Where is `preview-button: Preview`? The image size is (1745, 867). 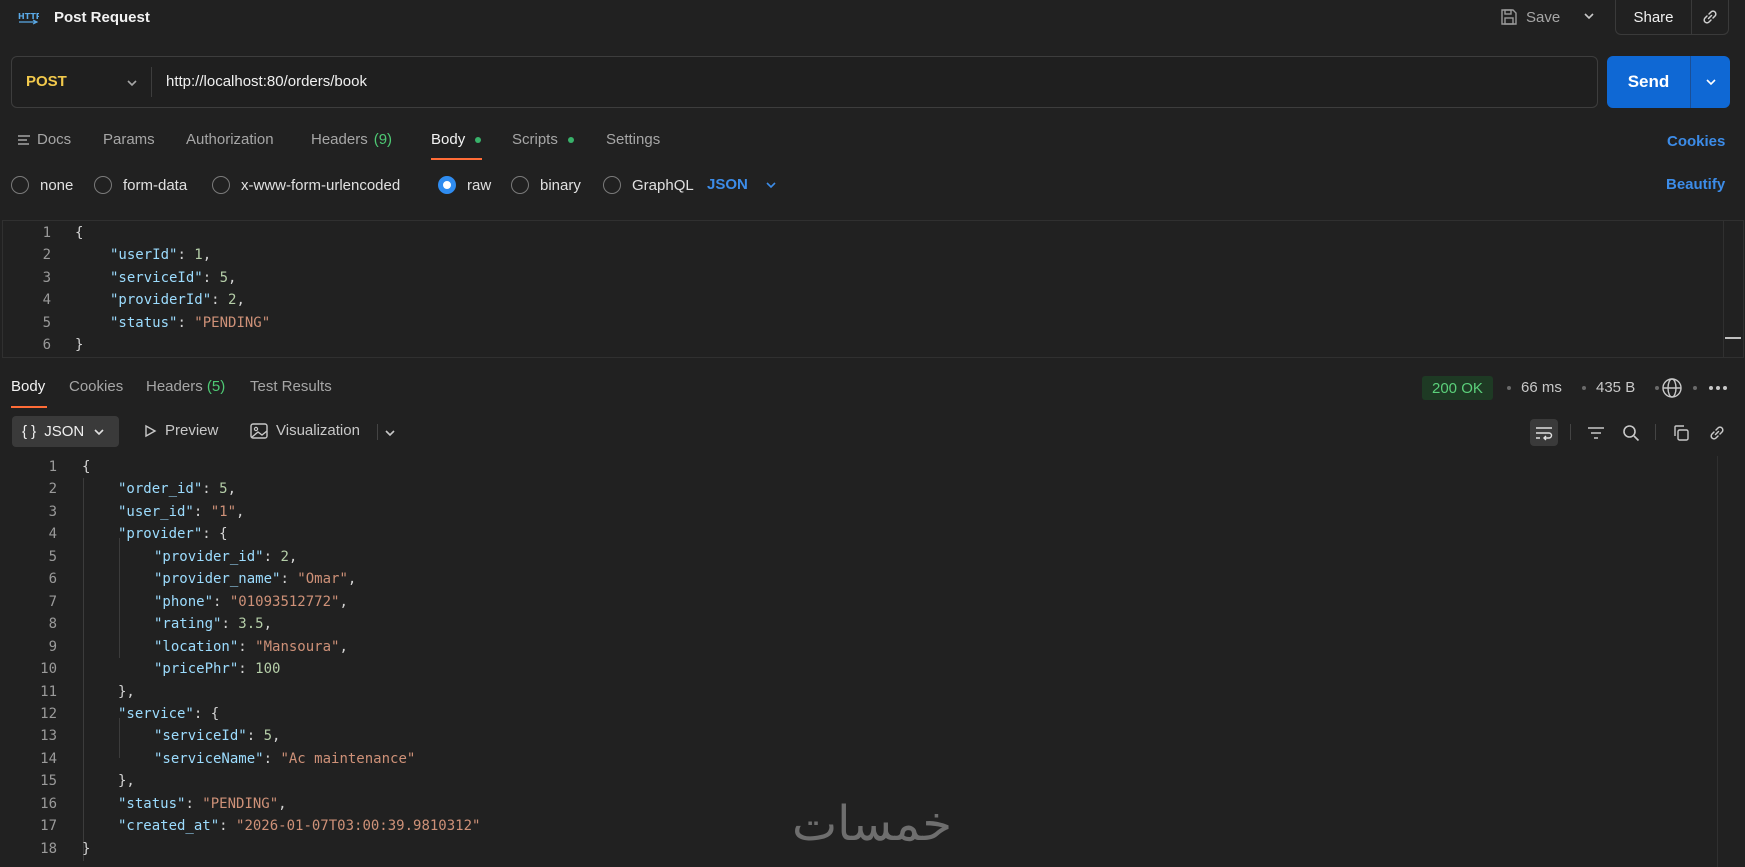
preview-button: Preview is located at coordinates (180, 430).